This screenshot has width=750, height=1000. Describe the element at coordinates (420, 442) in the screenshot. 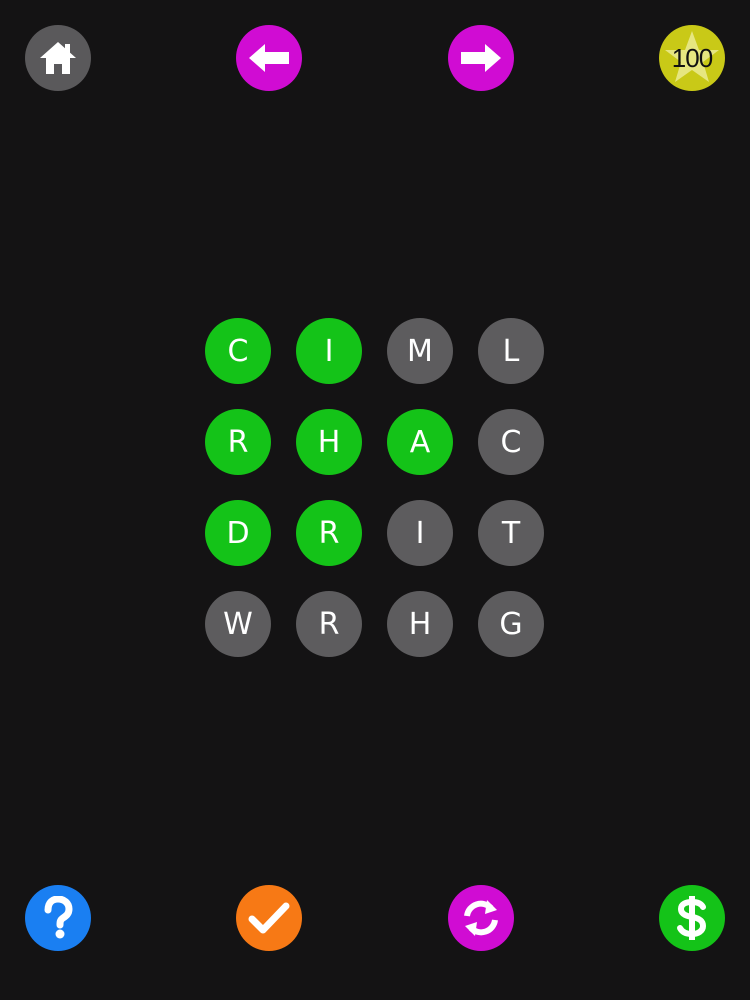

I see `letter-tile: A` at that location.